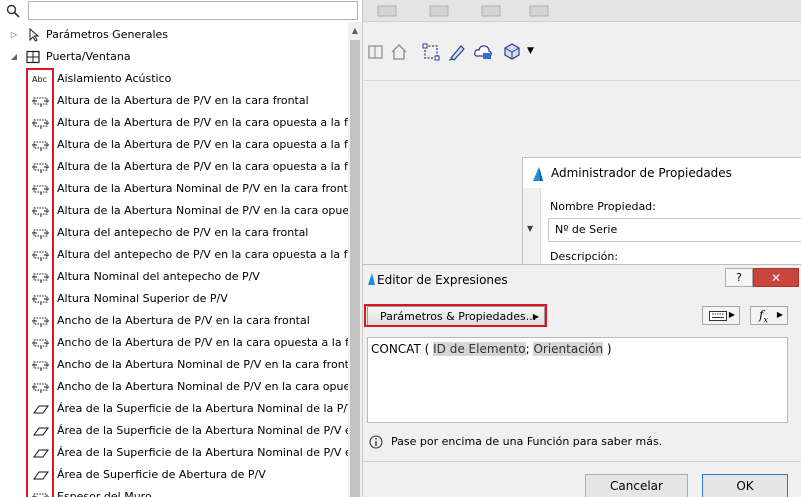  What do you see at coordinates (170, 35) in the screenshot?
I see `tree-group-general-params: ▷ Parámetros Generales` at bounding box center [170, 35].